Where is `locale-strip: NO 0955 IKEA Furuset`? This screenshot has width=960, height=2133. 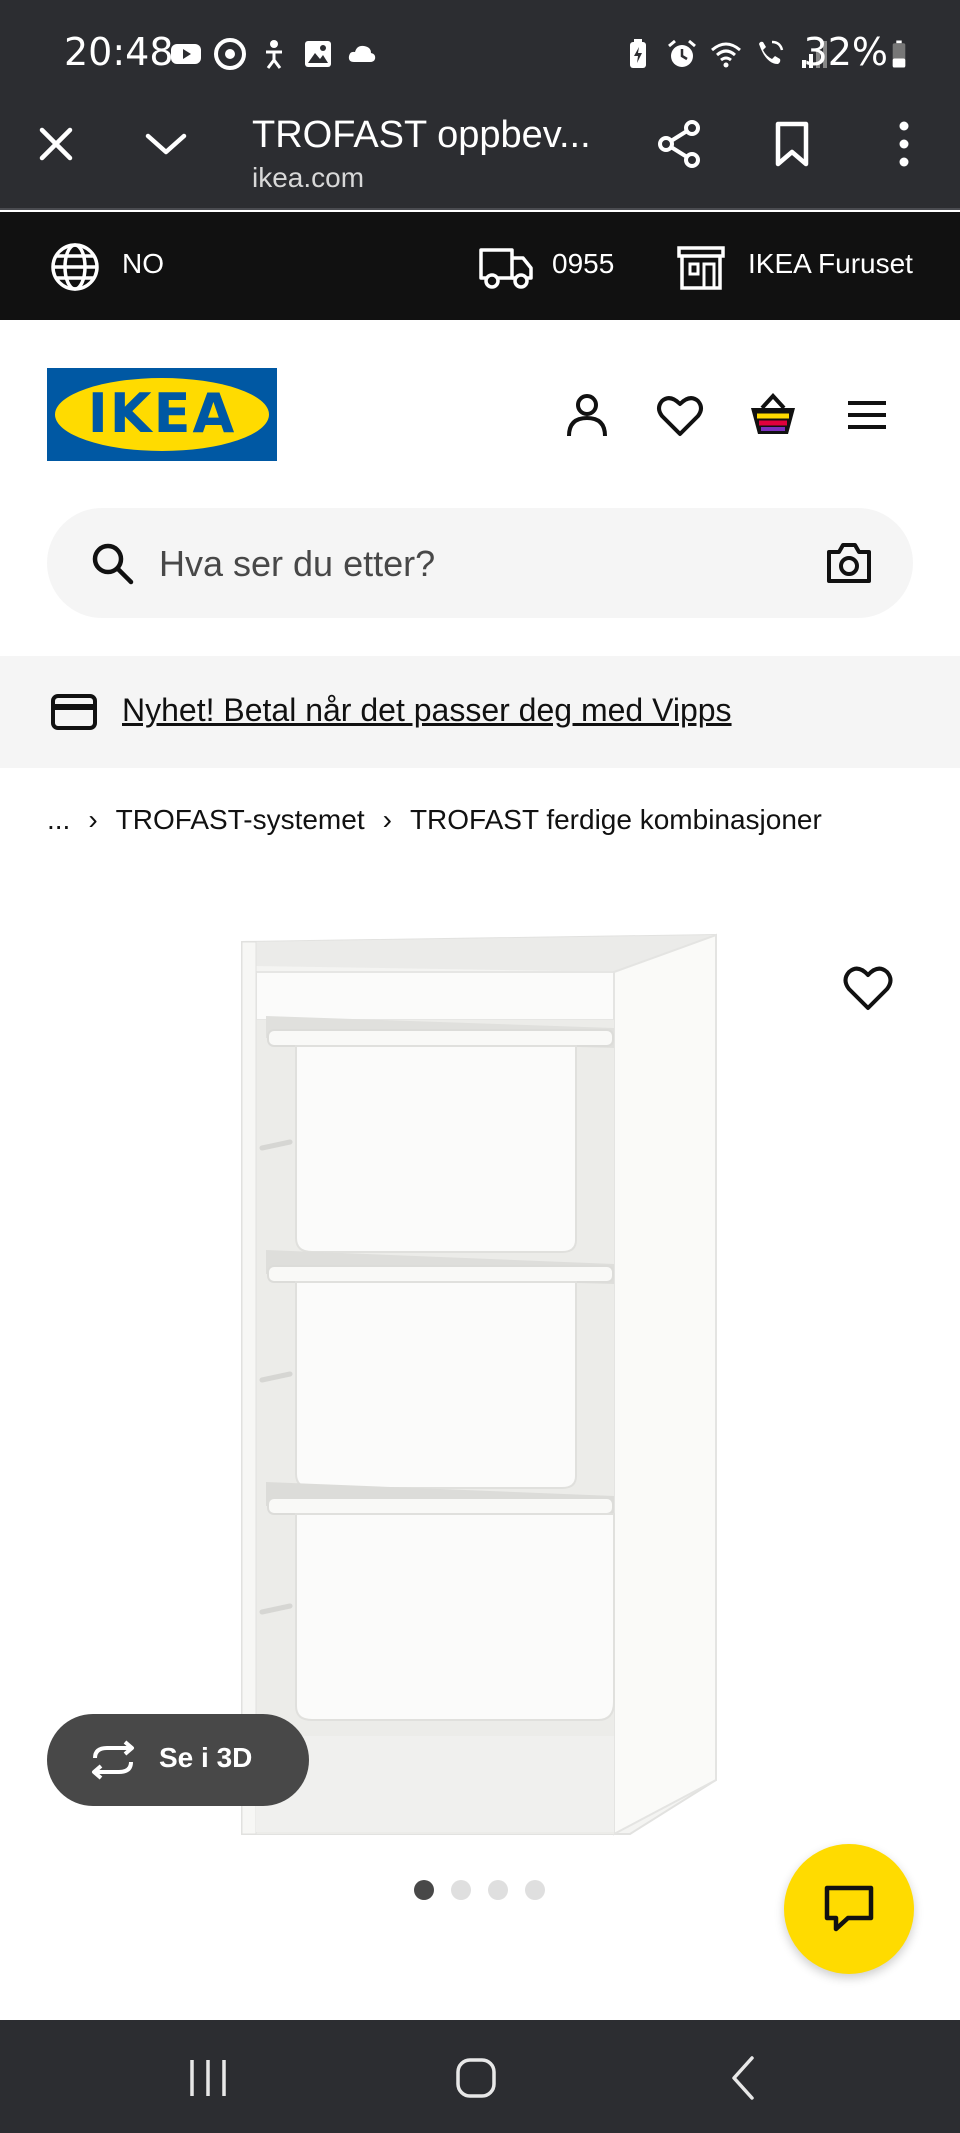
locale-strip: NO 0955 IKEA Furuset is located at coordinates (480, 266).